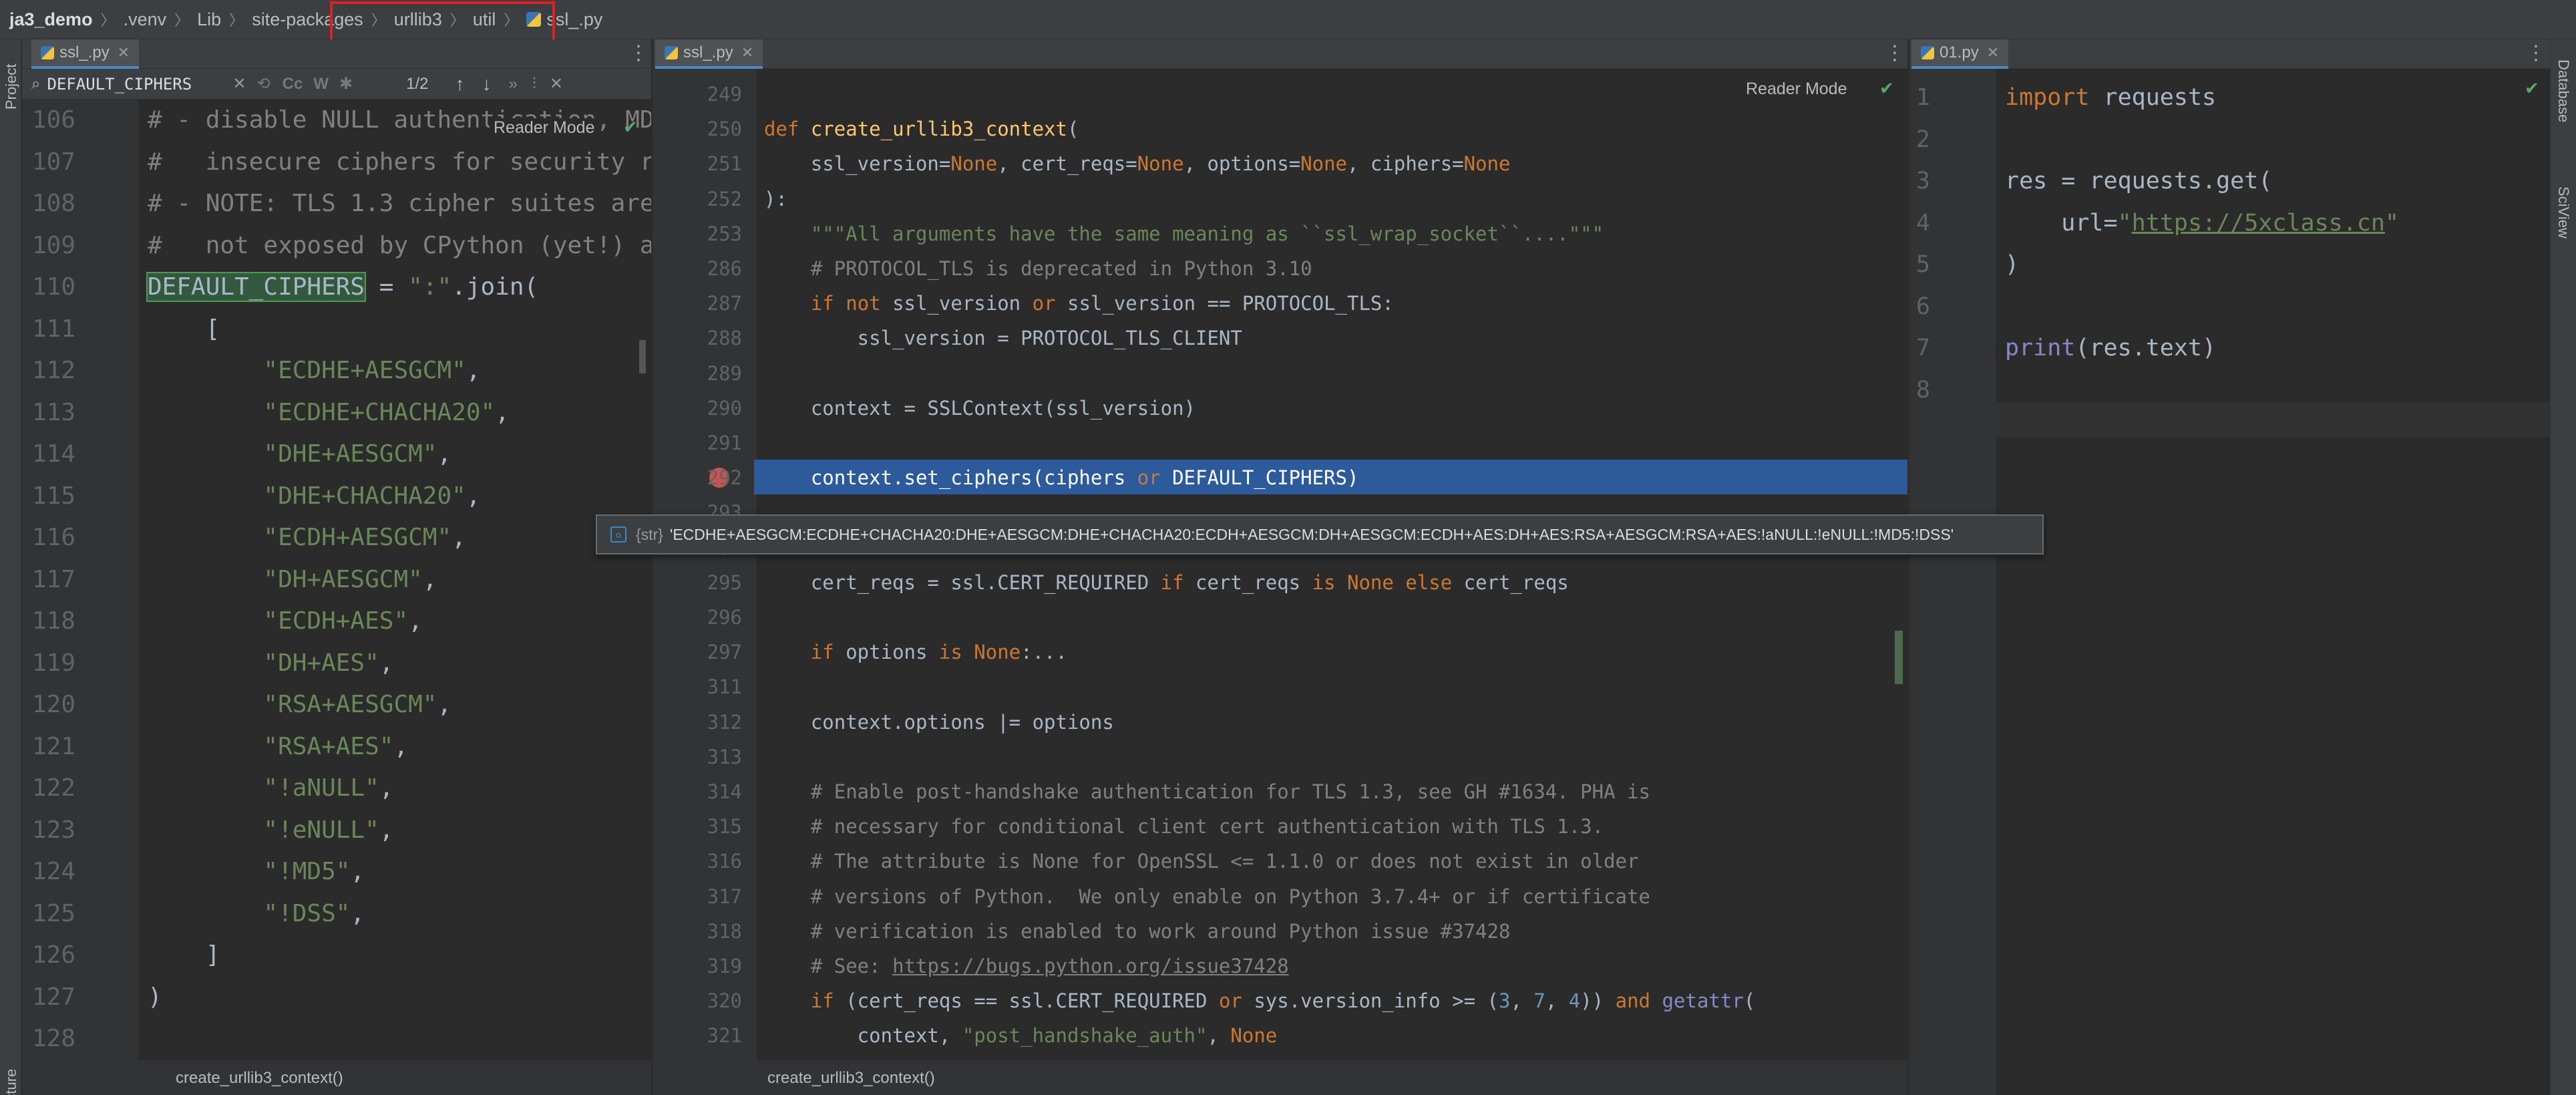  What do you see at coordinates (314, 497) in the screenshot?
I see `code-line: "DHE+CHACHA20",` at bounding box center [314, 497].